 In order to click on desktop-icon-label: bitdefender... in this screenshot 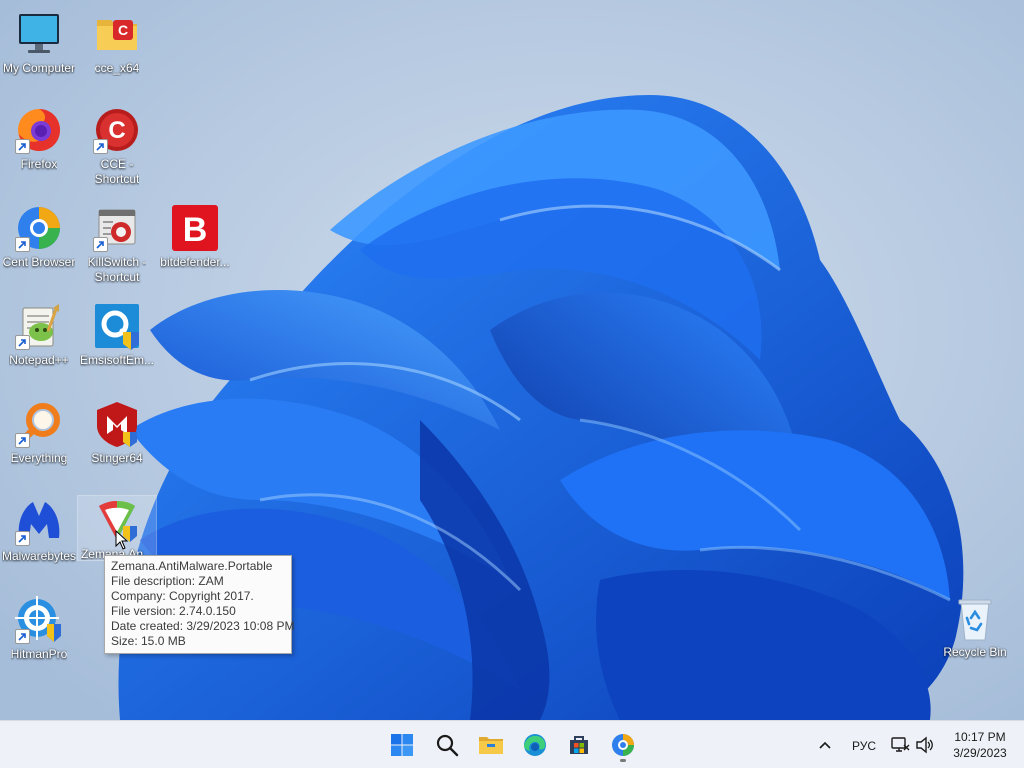, I will do `click(195, 262)`.